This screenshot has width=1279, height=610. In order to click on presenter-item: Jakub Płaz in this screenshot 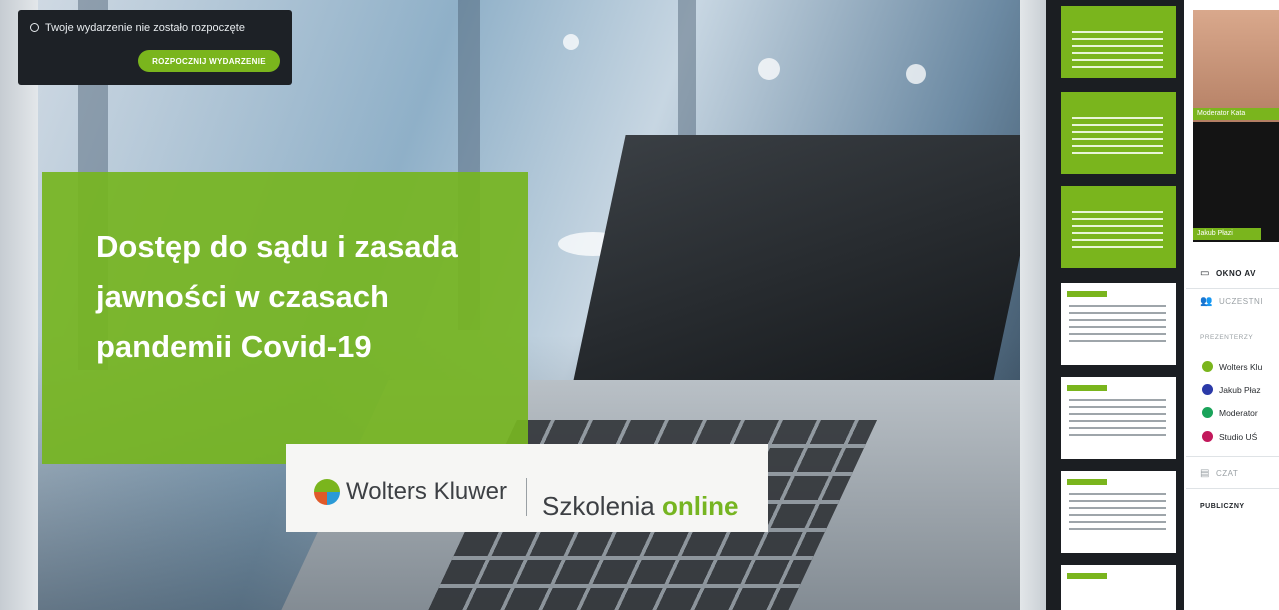, I will do `click(1231, 389)`.